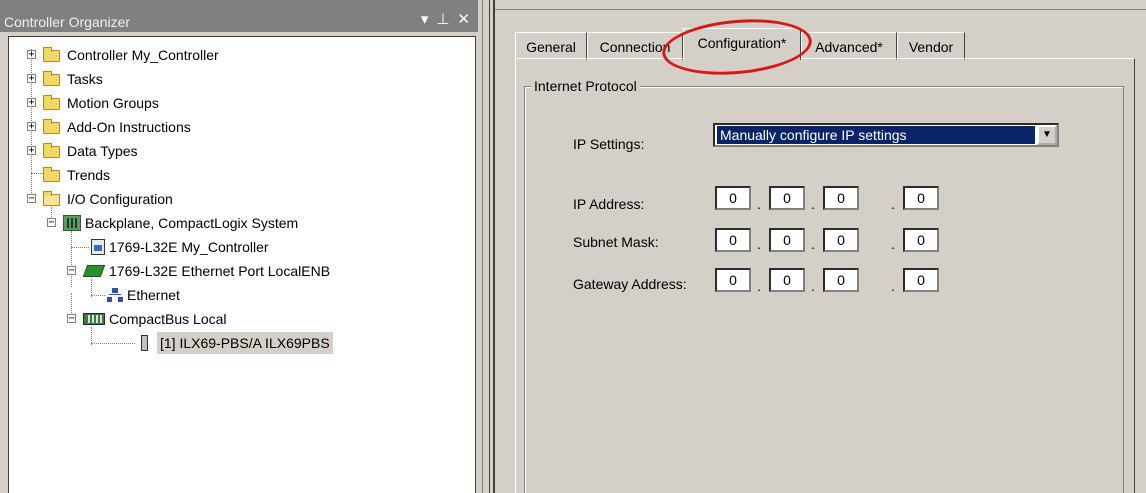 This screenshot has width=1146, height=493. Describe the element at coordinates (585, 86) in the screenshot. I see `group-title: Internet Protocol` at that location.